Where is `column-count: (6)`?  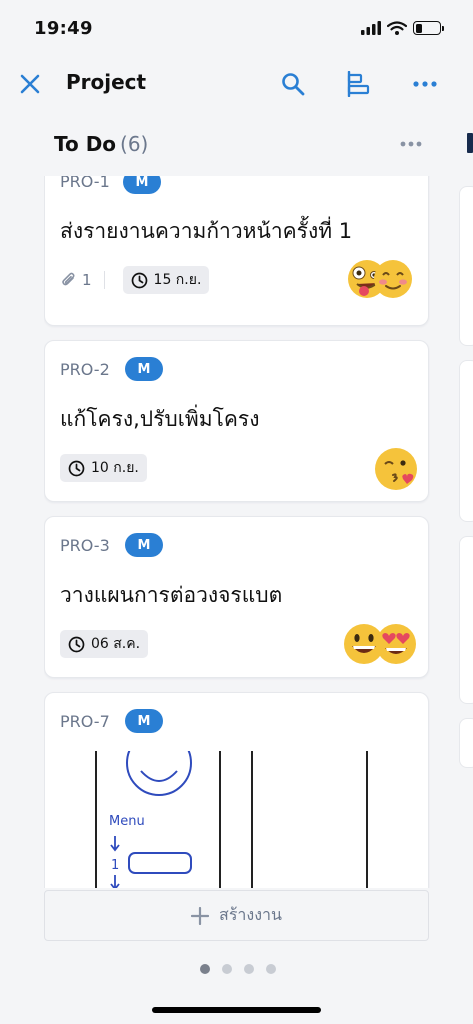
column-count: (6) is located at coordinates (134, 144).